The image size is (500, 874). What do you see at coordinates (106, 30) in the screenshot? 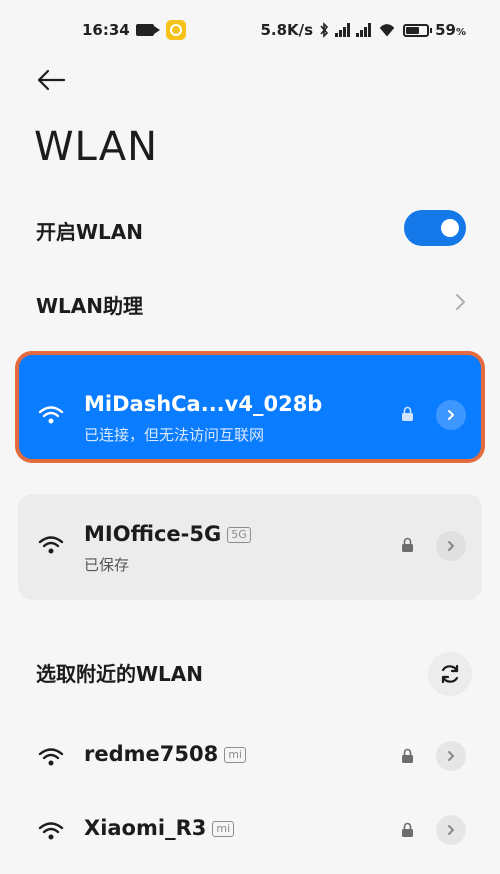
I see `status-time: 16:34` at bounding box center [106, 30].